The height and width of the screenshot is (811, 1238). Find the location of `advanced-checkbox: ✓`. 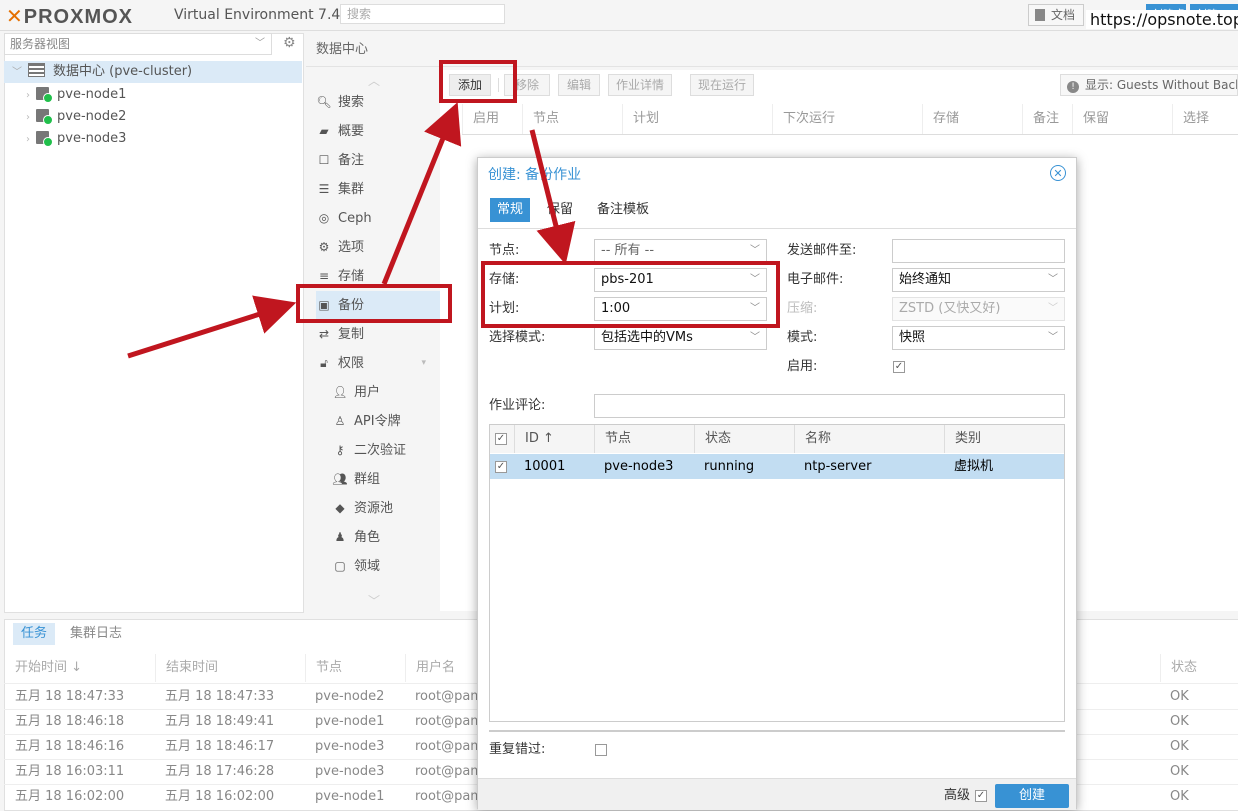

advanced-checkbox: ✓ is located at coordinates (981, 796).